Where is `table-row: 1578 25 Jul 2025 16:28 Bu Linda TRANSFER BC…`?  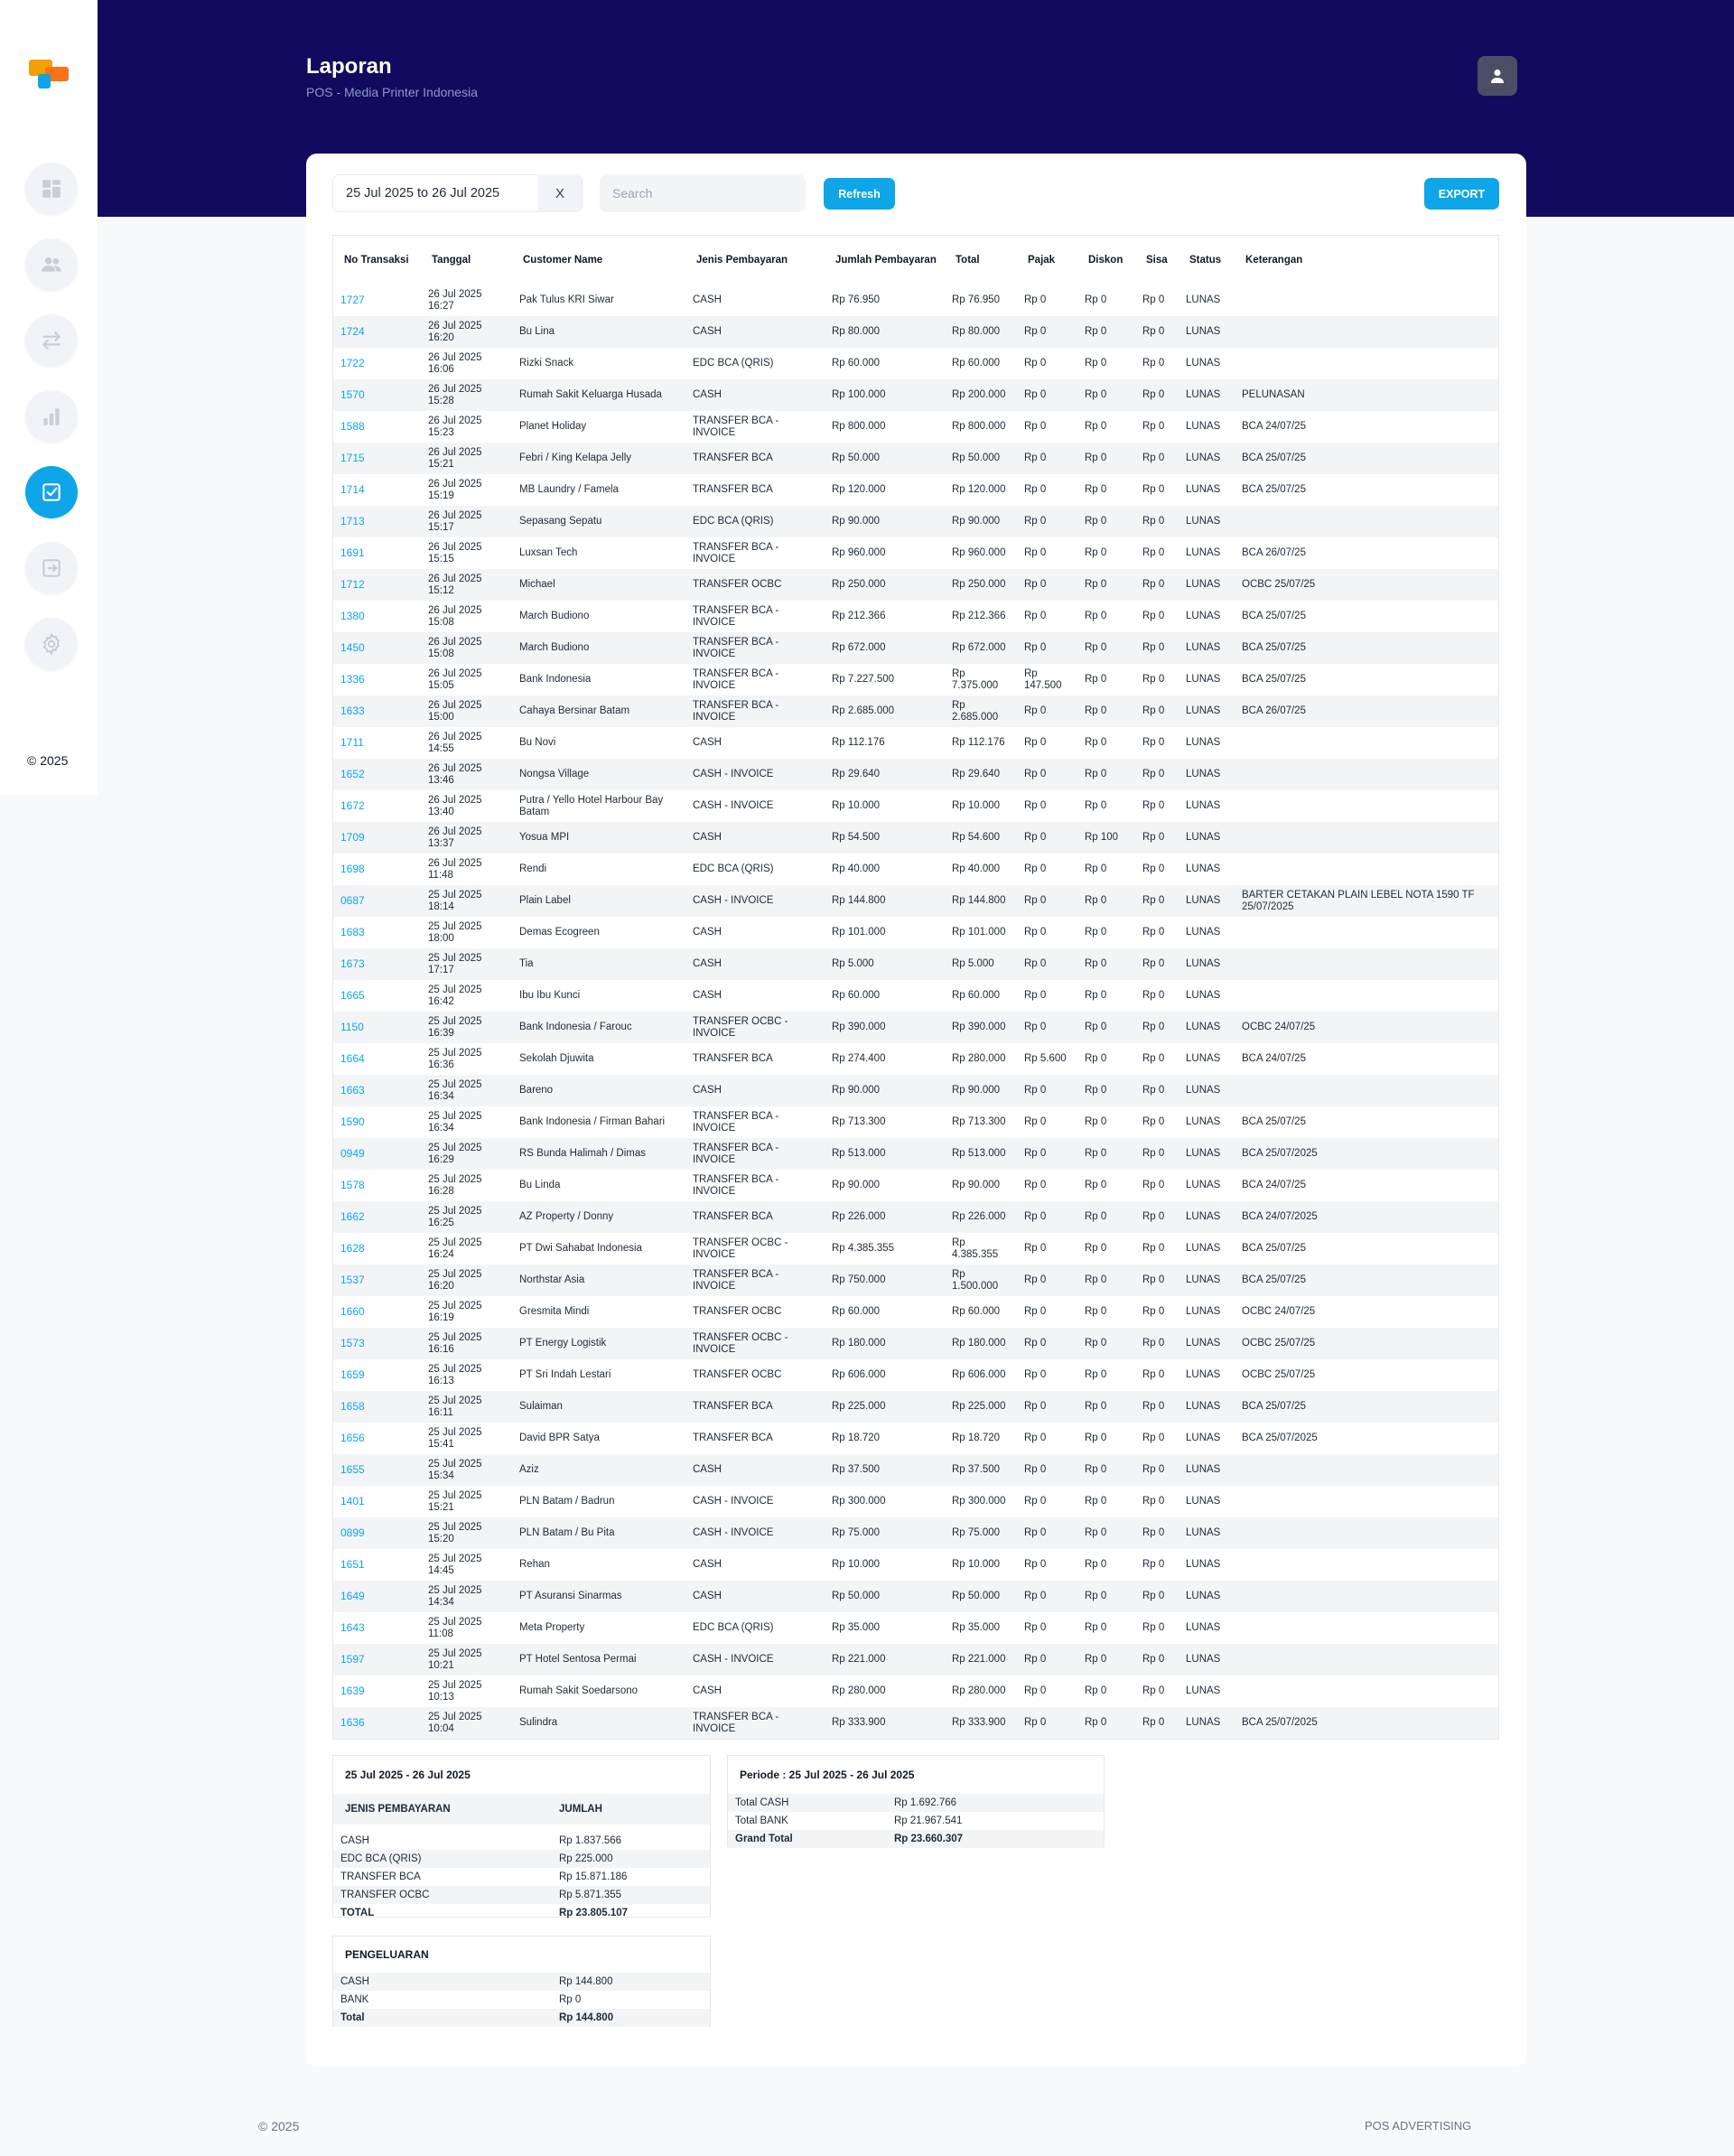
table-row: 1578 25 Jul 2025 16:28 Bu Linda TRANSFER BC… is located at coordinates (915, 1185).